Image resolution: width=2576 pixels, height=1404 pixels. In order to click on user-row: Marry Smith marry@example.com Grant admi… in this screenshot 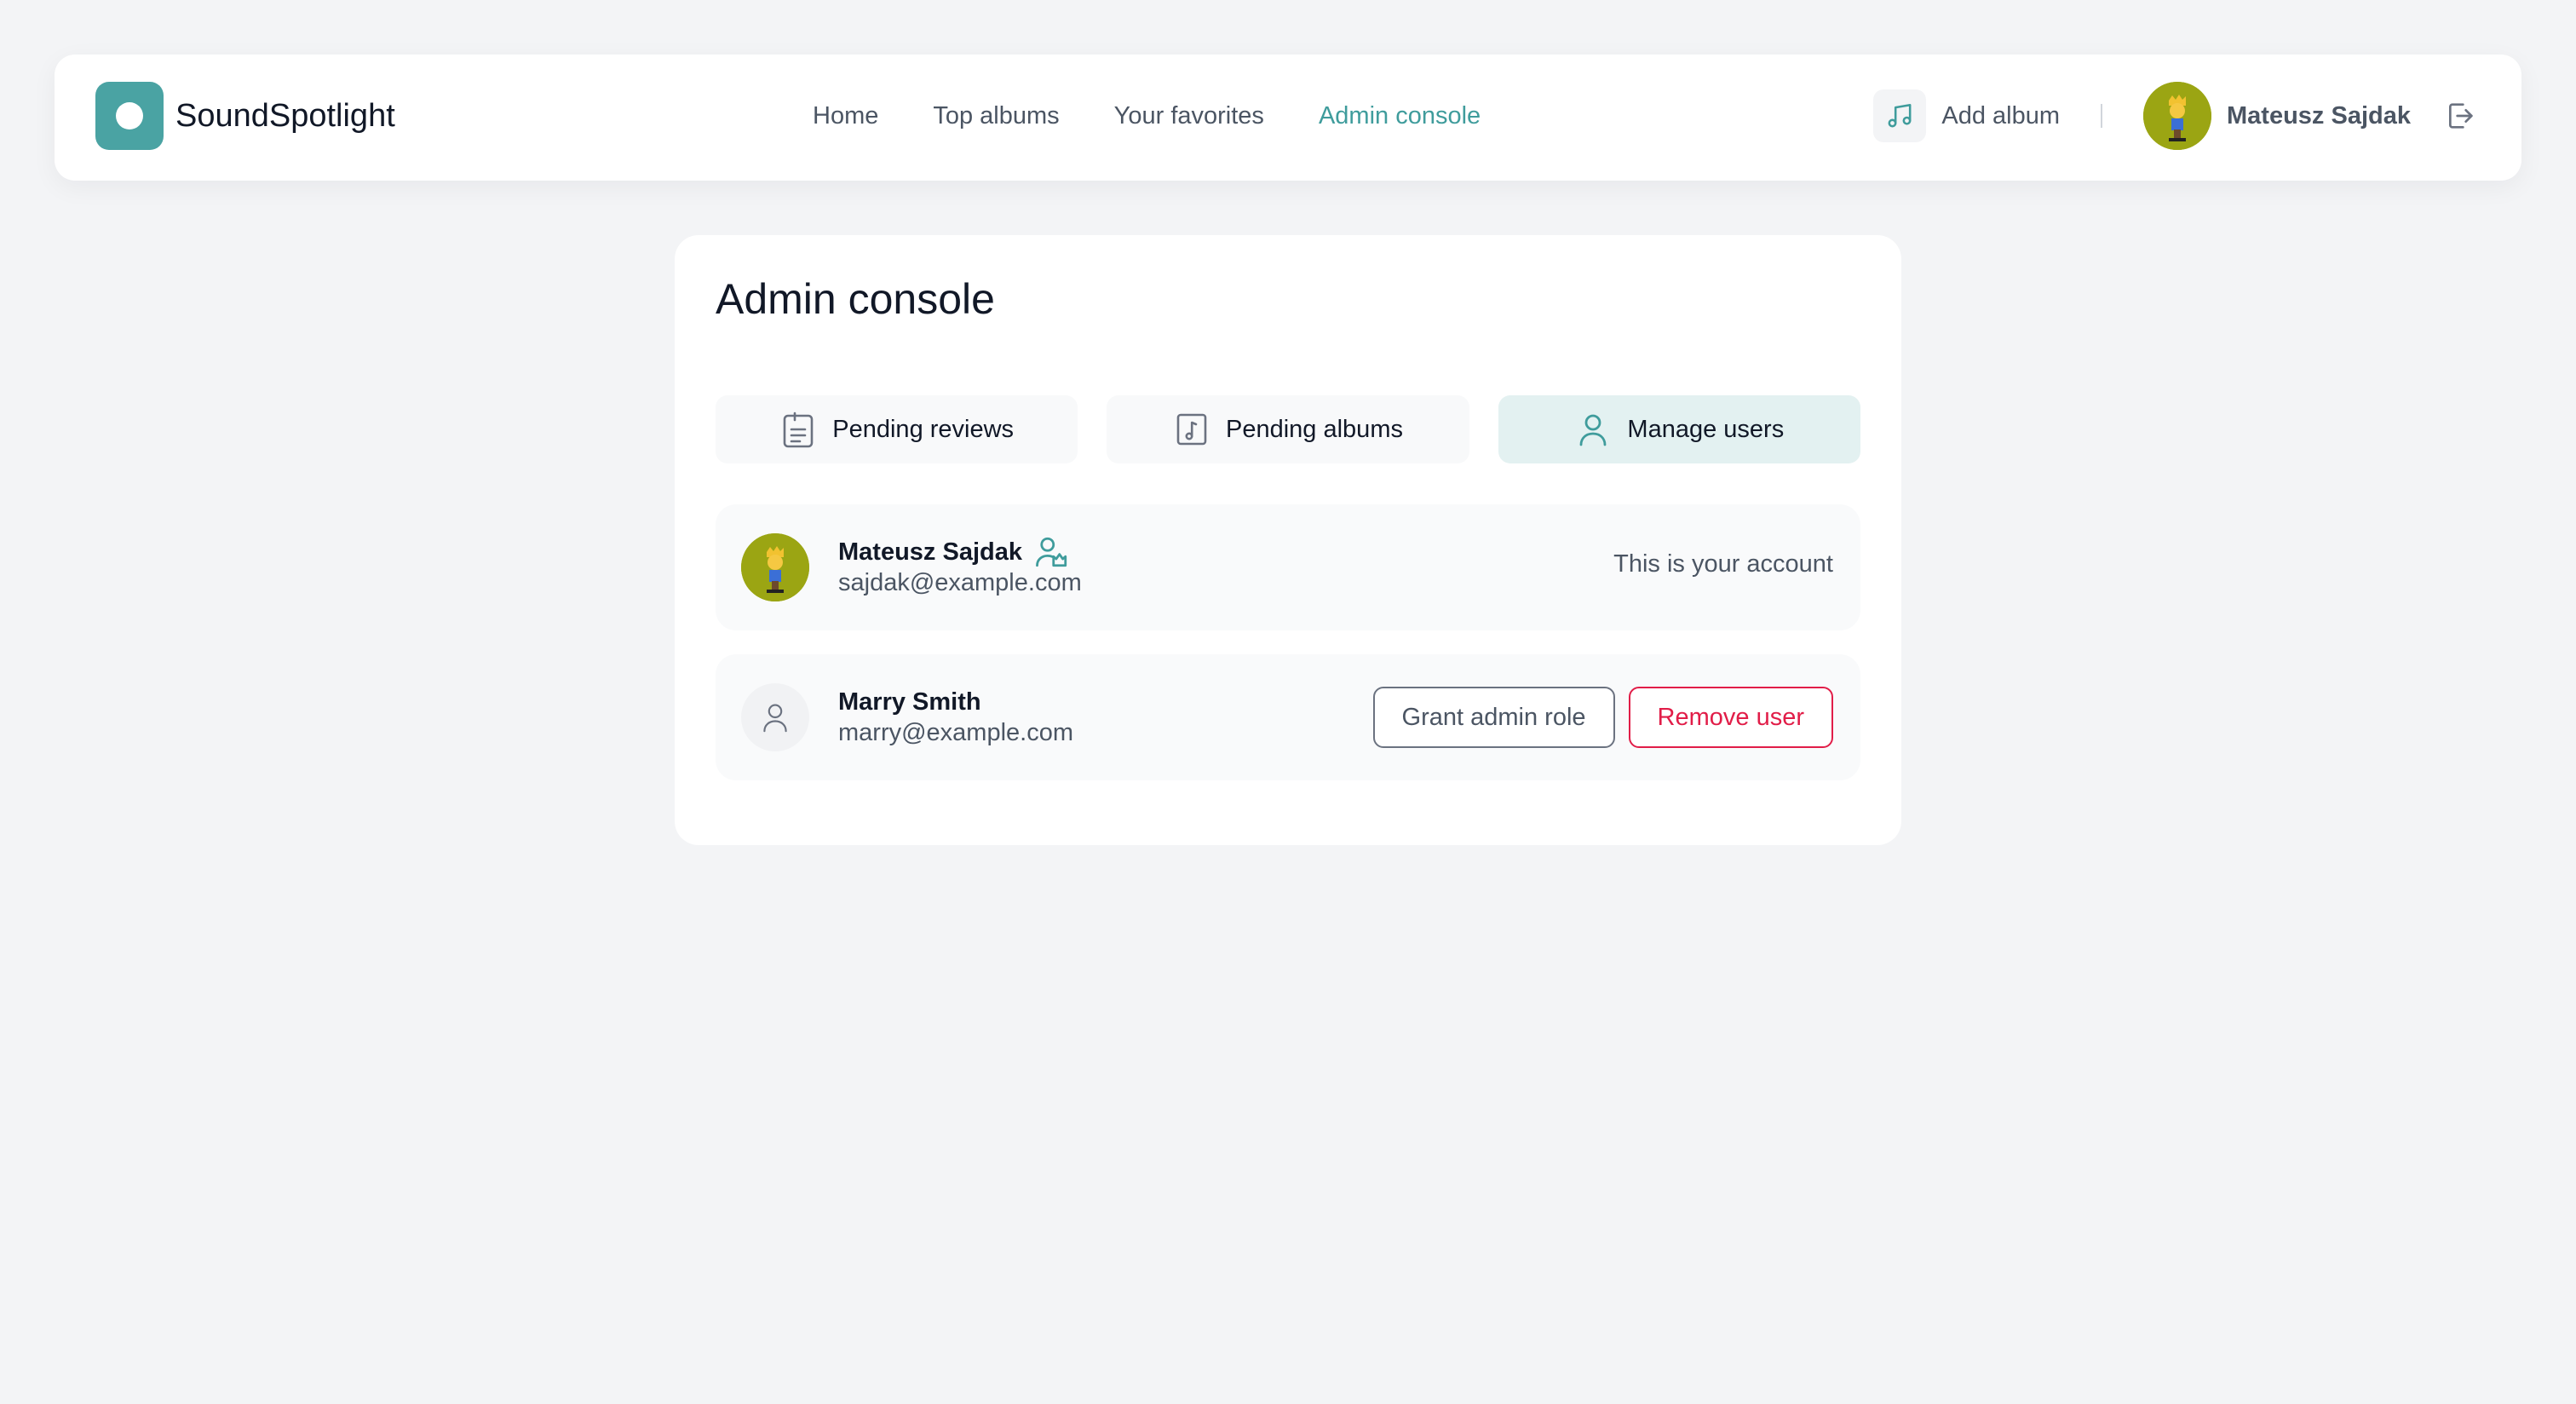, I will do `click(1288, 717)`.